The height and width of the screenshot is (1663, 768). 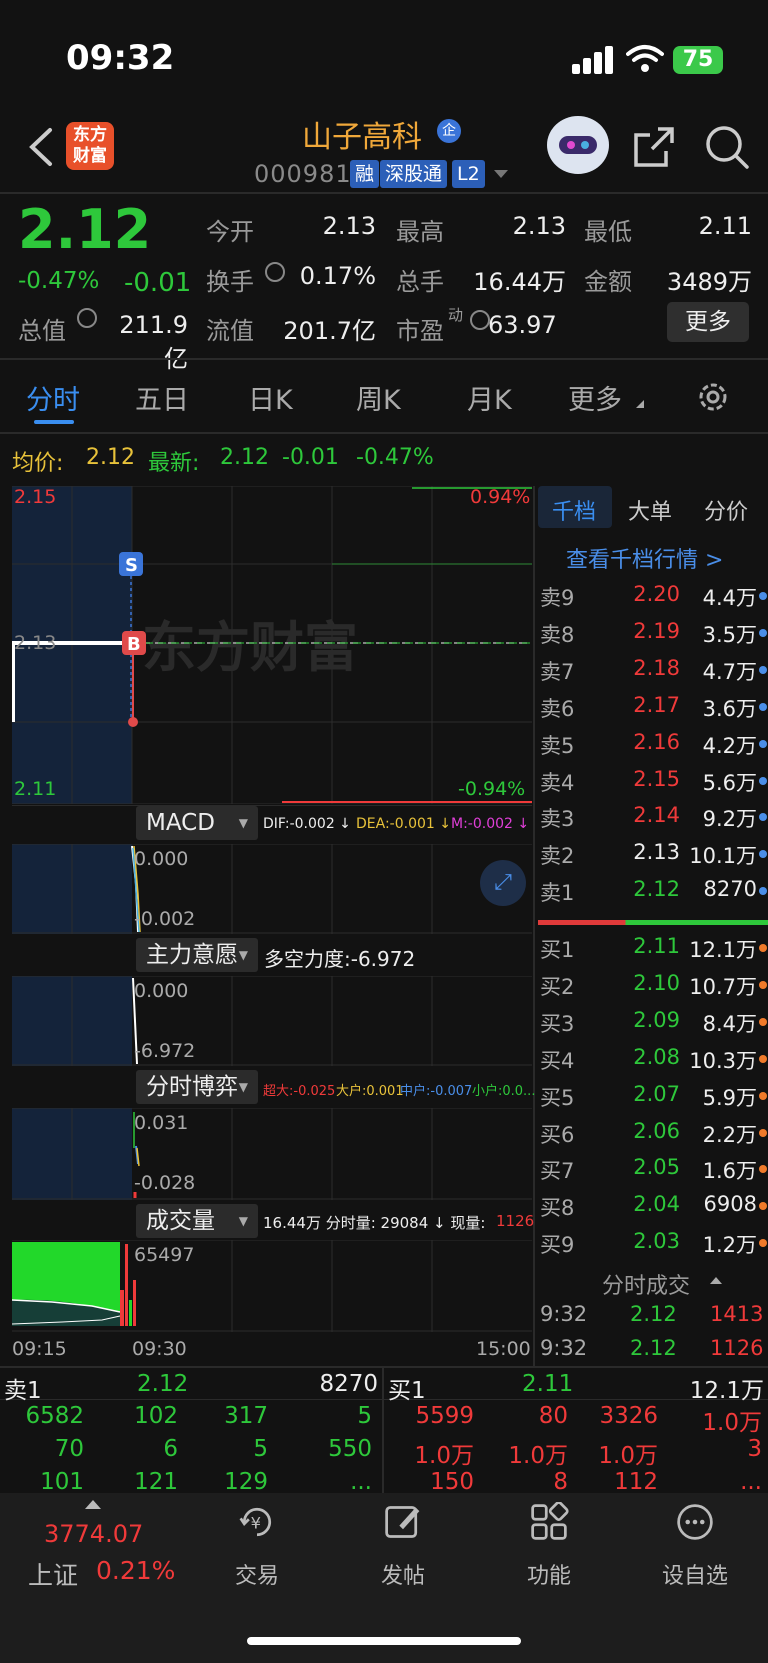 I want to click on value-market-cap: 211.9亿, so click(x=153, y=342).